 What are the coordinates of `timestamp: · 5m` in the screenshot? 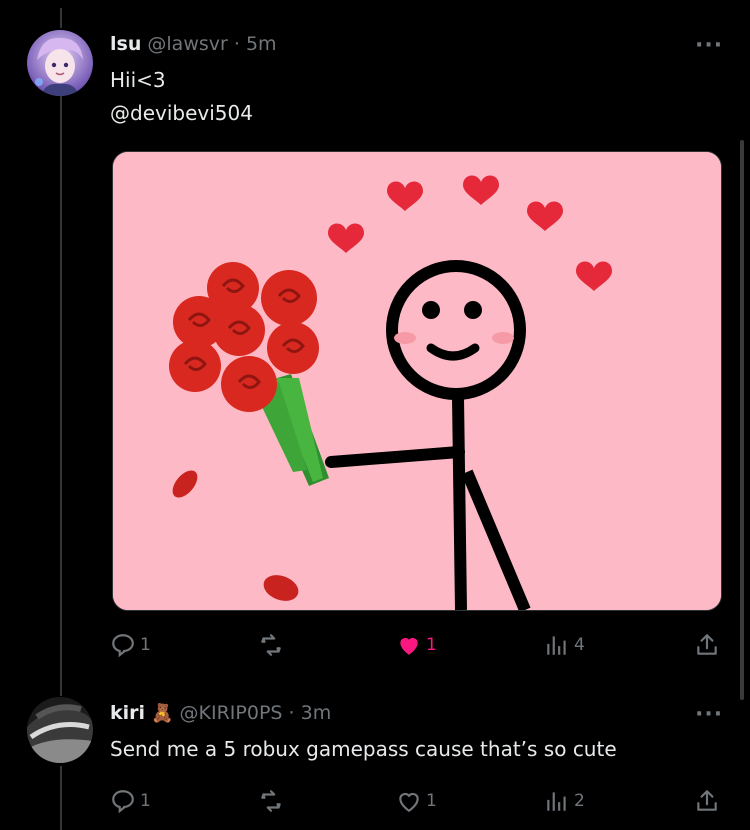 It's located at (255, 44).